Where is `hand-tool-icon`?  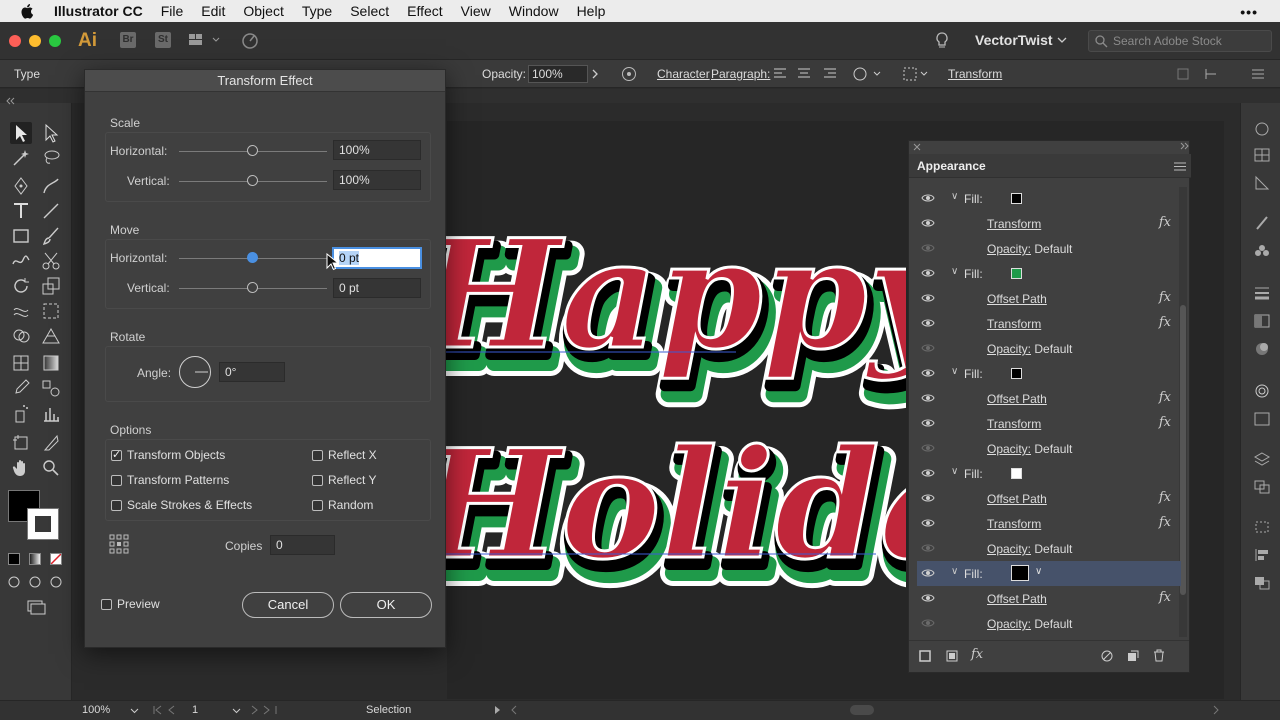
hand-tool-icon is located at coordinates (21, 468).